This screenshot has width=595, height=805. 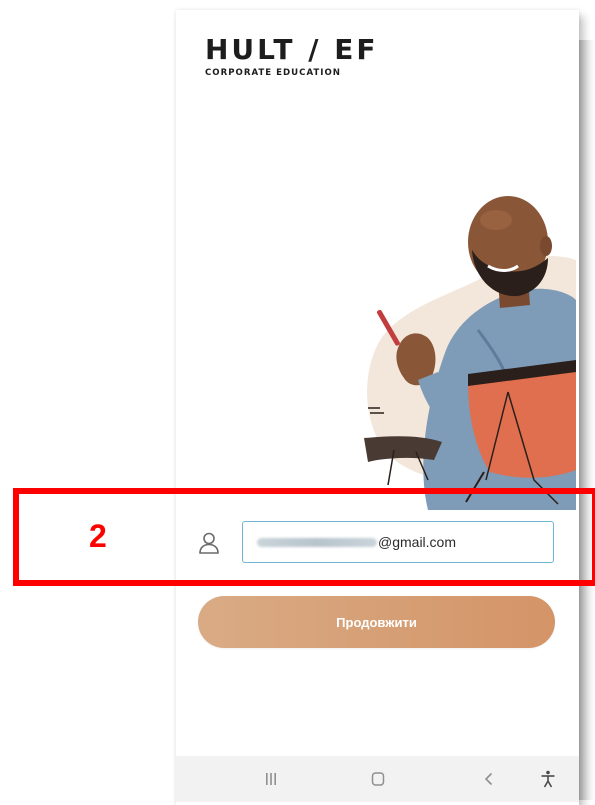 I want to click on accessibility-icon, so click(x=548, y=779).